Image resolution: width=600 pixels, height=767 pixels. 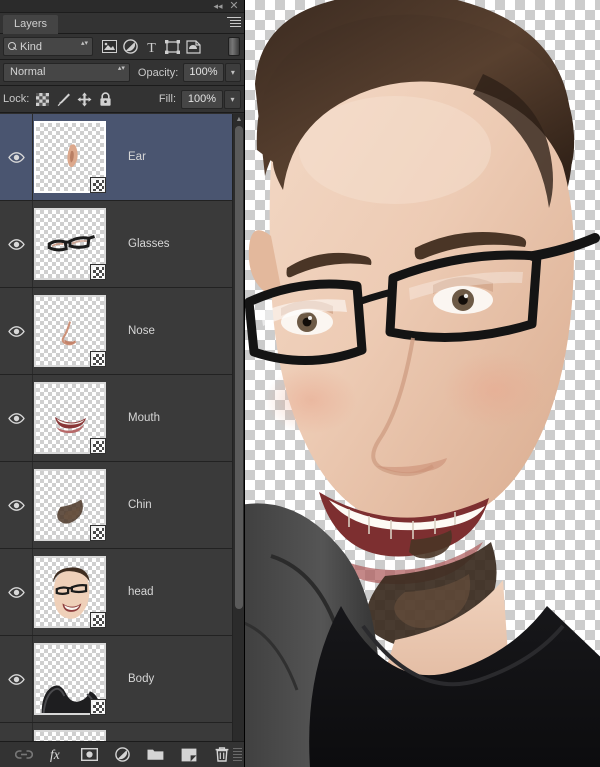 What do you see at coordinates (84, 99) in the screenshot?
I see `lock-position-icon` at bounding box center [84, 99].